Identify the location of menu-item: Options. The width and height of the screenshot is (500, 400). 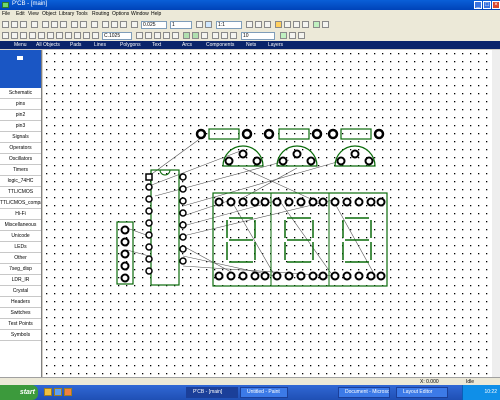
(120, 14).